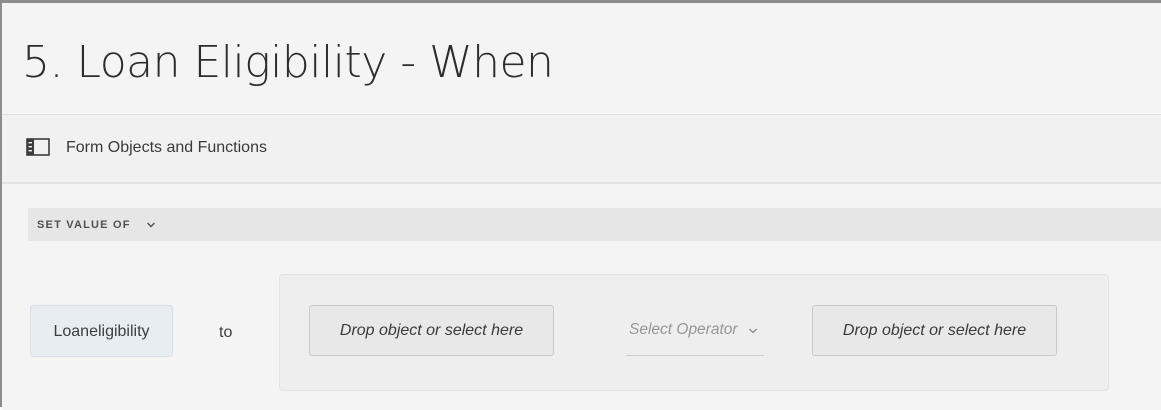 The image size is (1161, 410). Describe the element at coordinates (594, 224) in the screenshot. I see `set-value-of-dropdown: SET VALUE OF` at that location.